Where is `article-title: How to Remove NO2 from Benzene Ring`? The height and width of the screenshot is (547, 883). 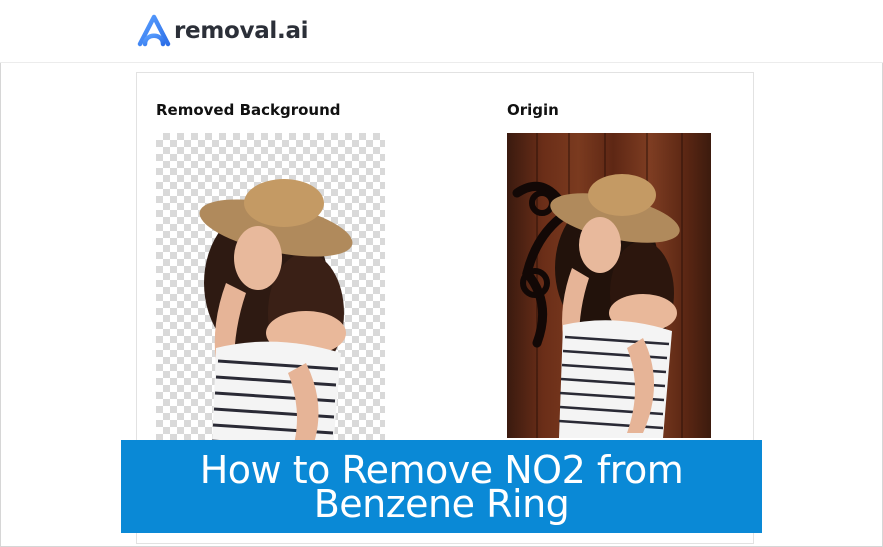
article-title: How to Remove NO2 from Benzene Ring is located at coordinates (441, 486).